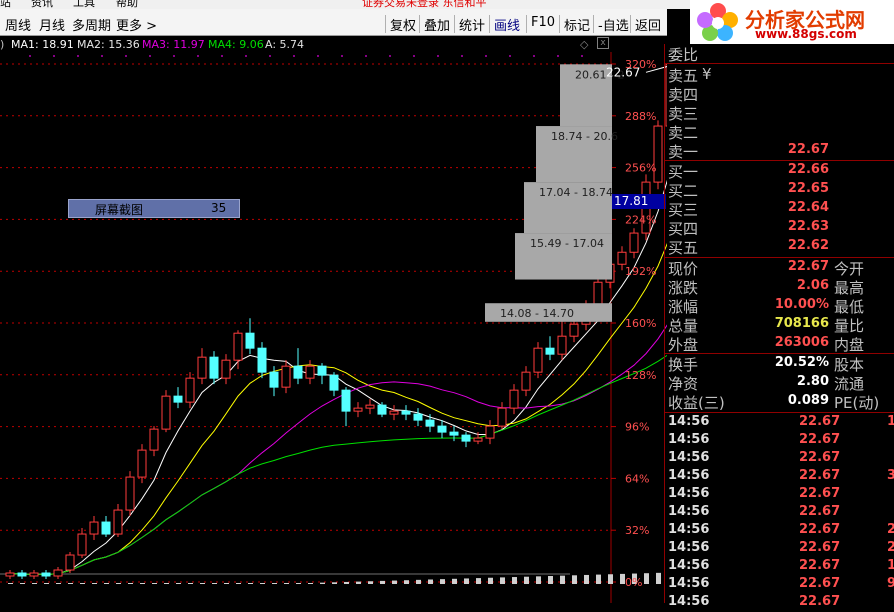 The image size is (894, 612). What do you see at coordinates (766, 364) in the screenshot?
I see `stat-turnover: 换手 20.52% 股本` at bounding box center [766, 364].